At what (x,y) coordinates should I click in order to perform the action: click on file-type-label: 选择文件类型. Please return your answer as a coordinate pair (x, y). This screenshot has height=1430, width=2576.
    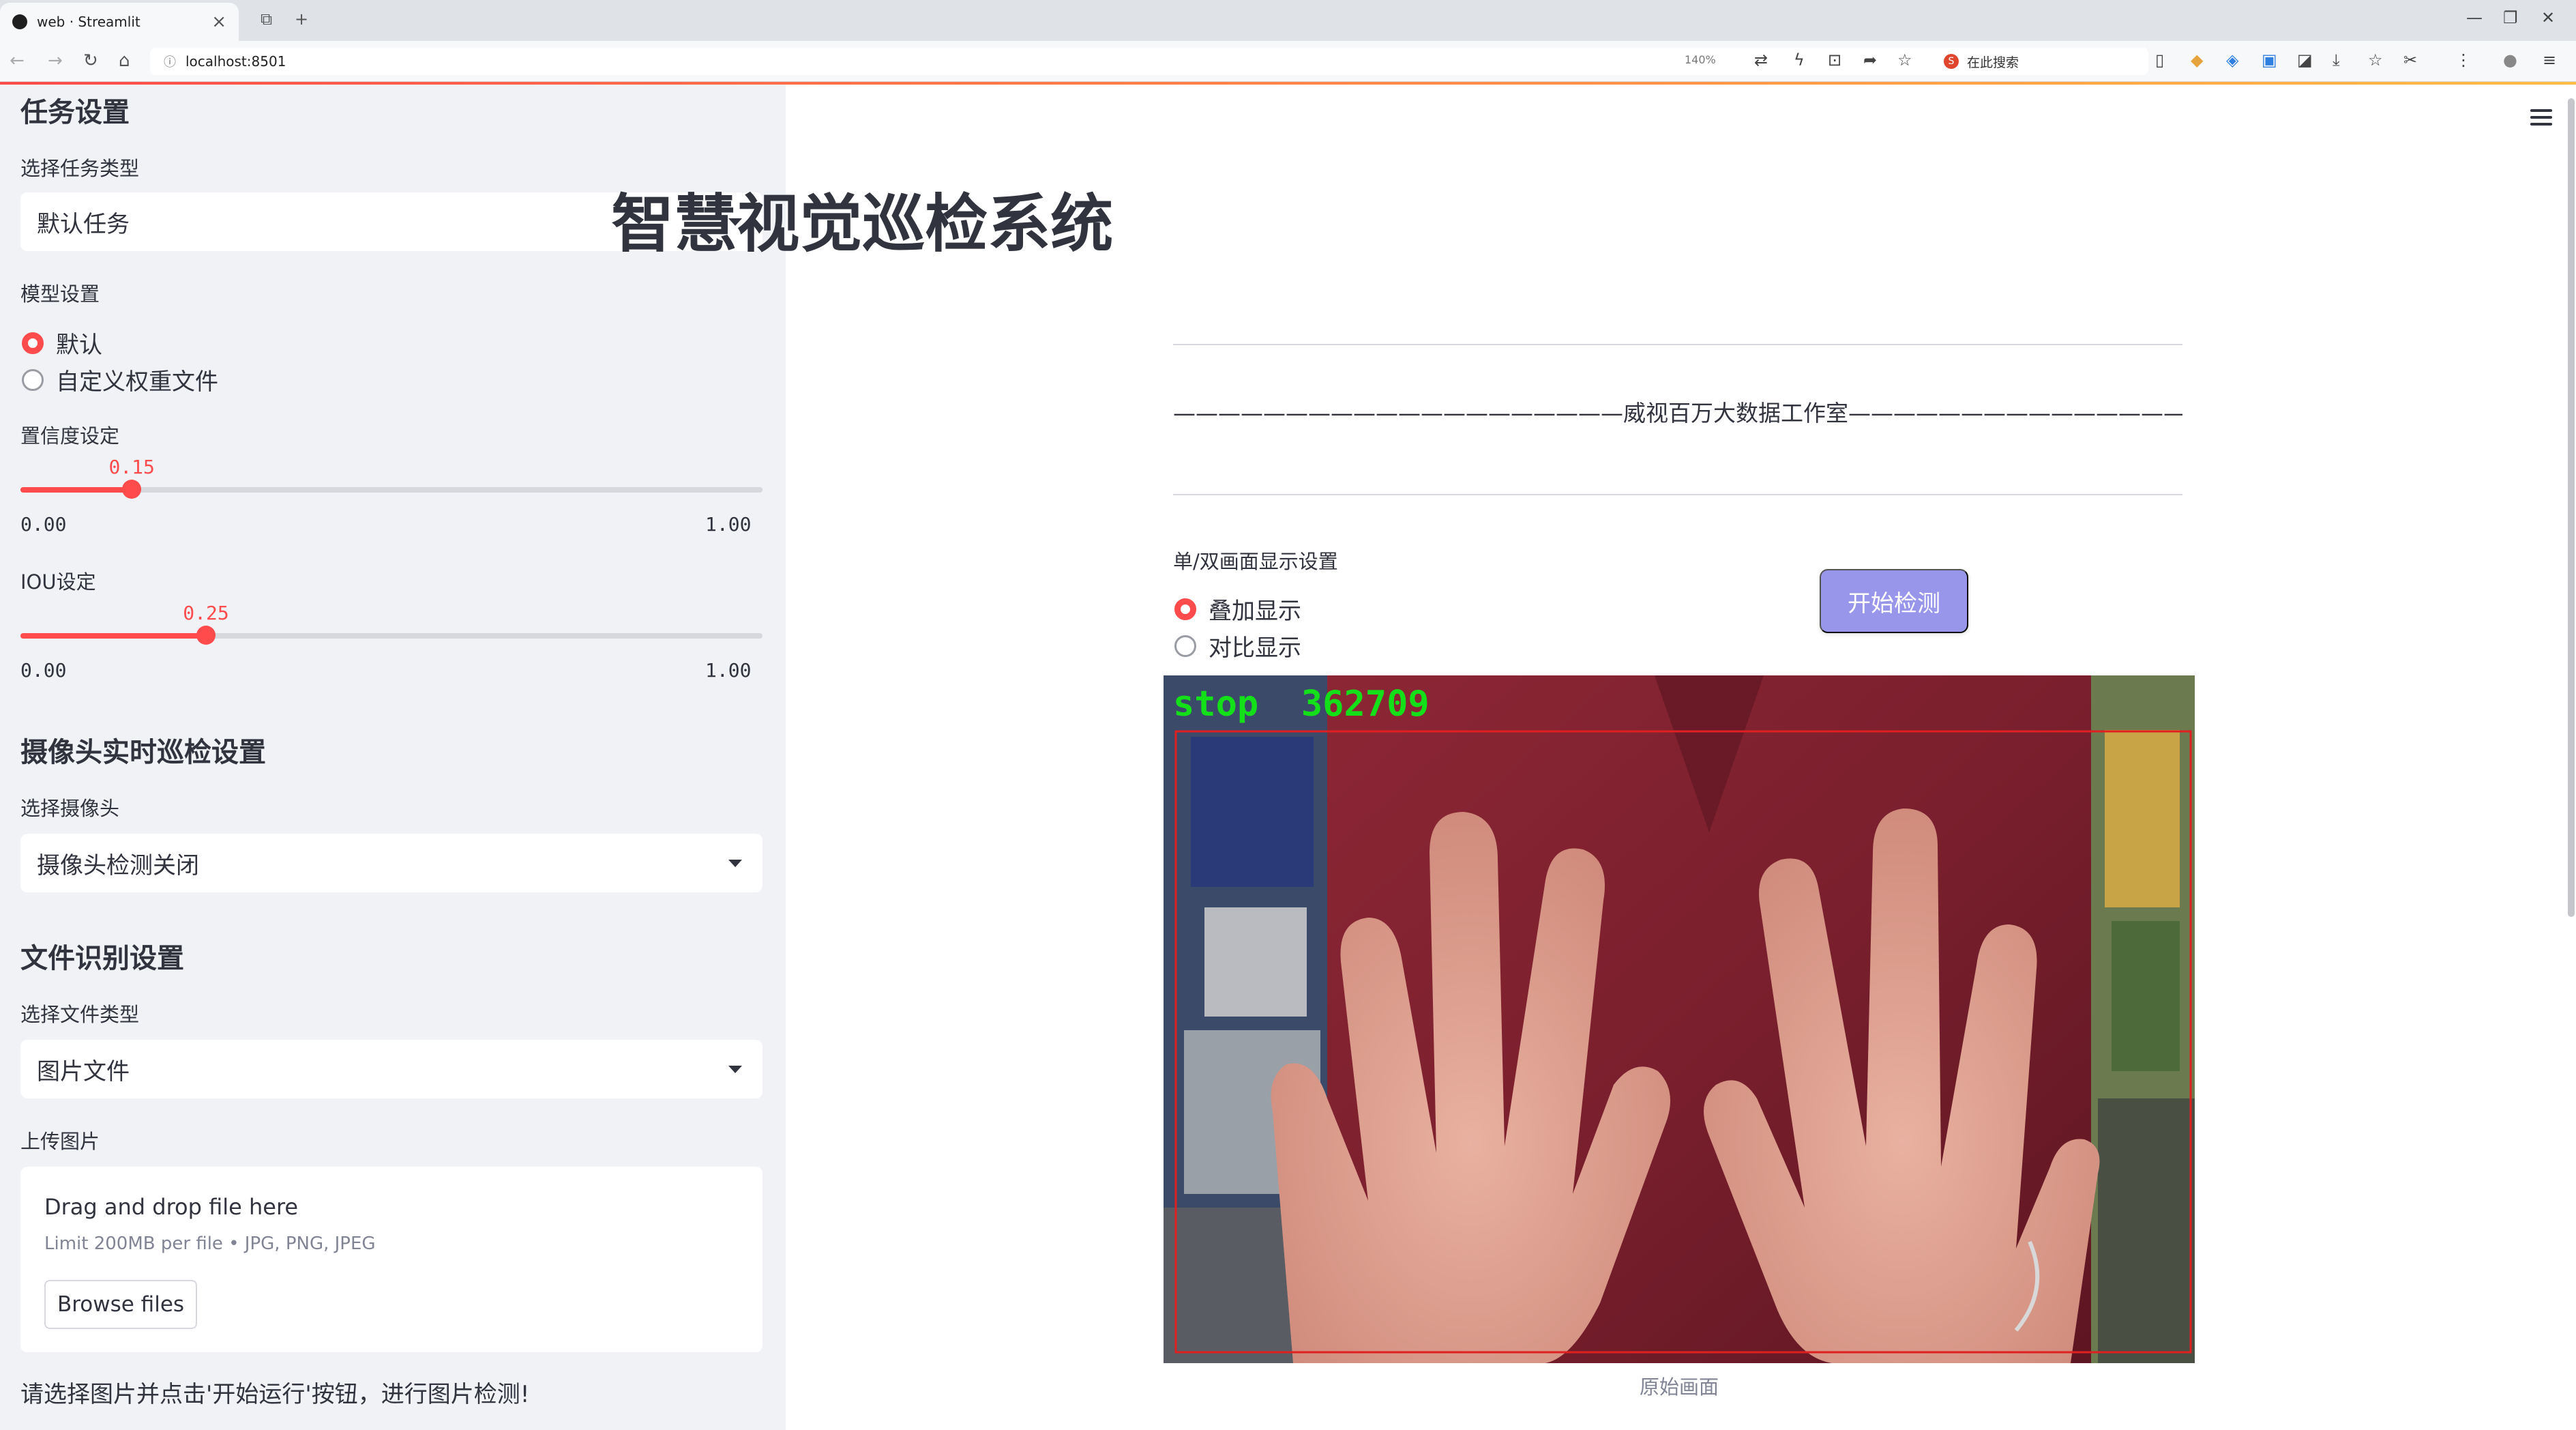
    Looking at the image, I should click on (80, 1014).